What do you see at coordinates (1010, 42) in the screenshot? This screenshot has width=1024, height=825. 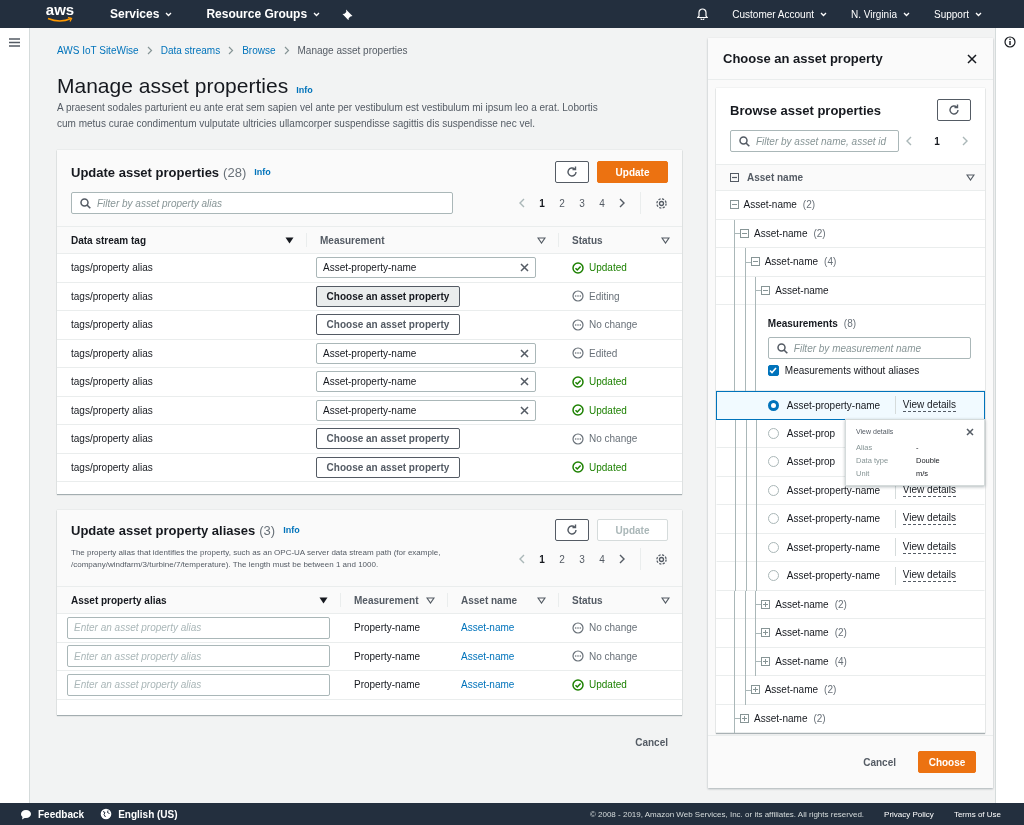 I see `info-icon` at bounding box center [1010, 42].